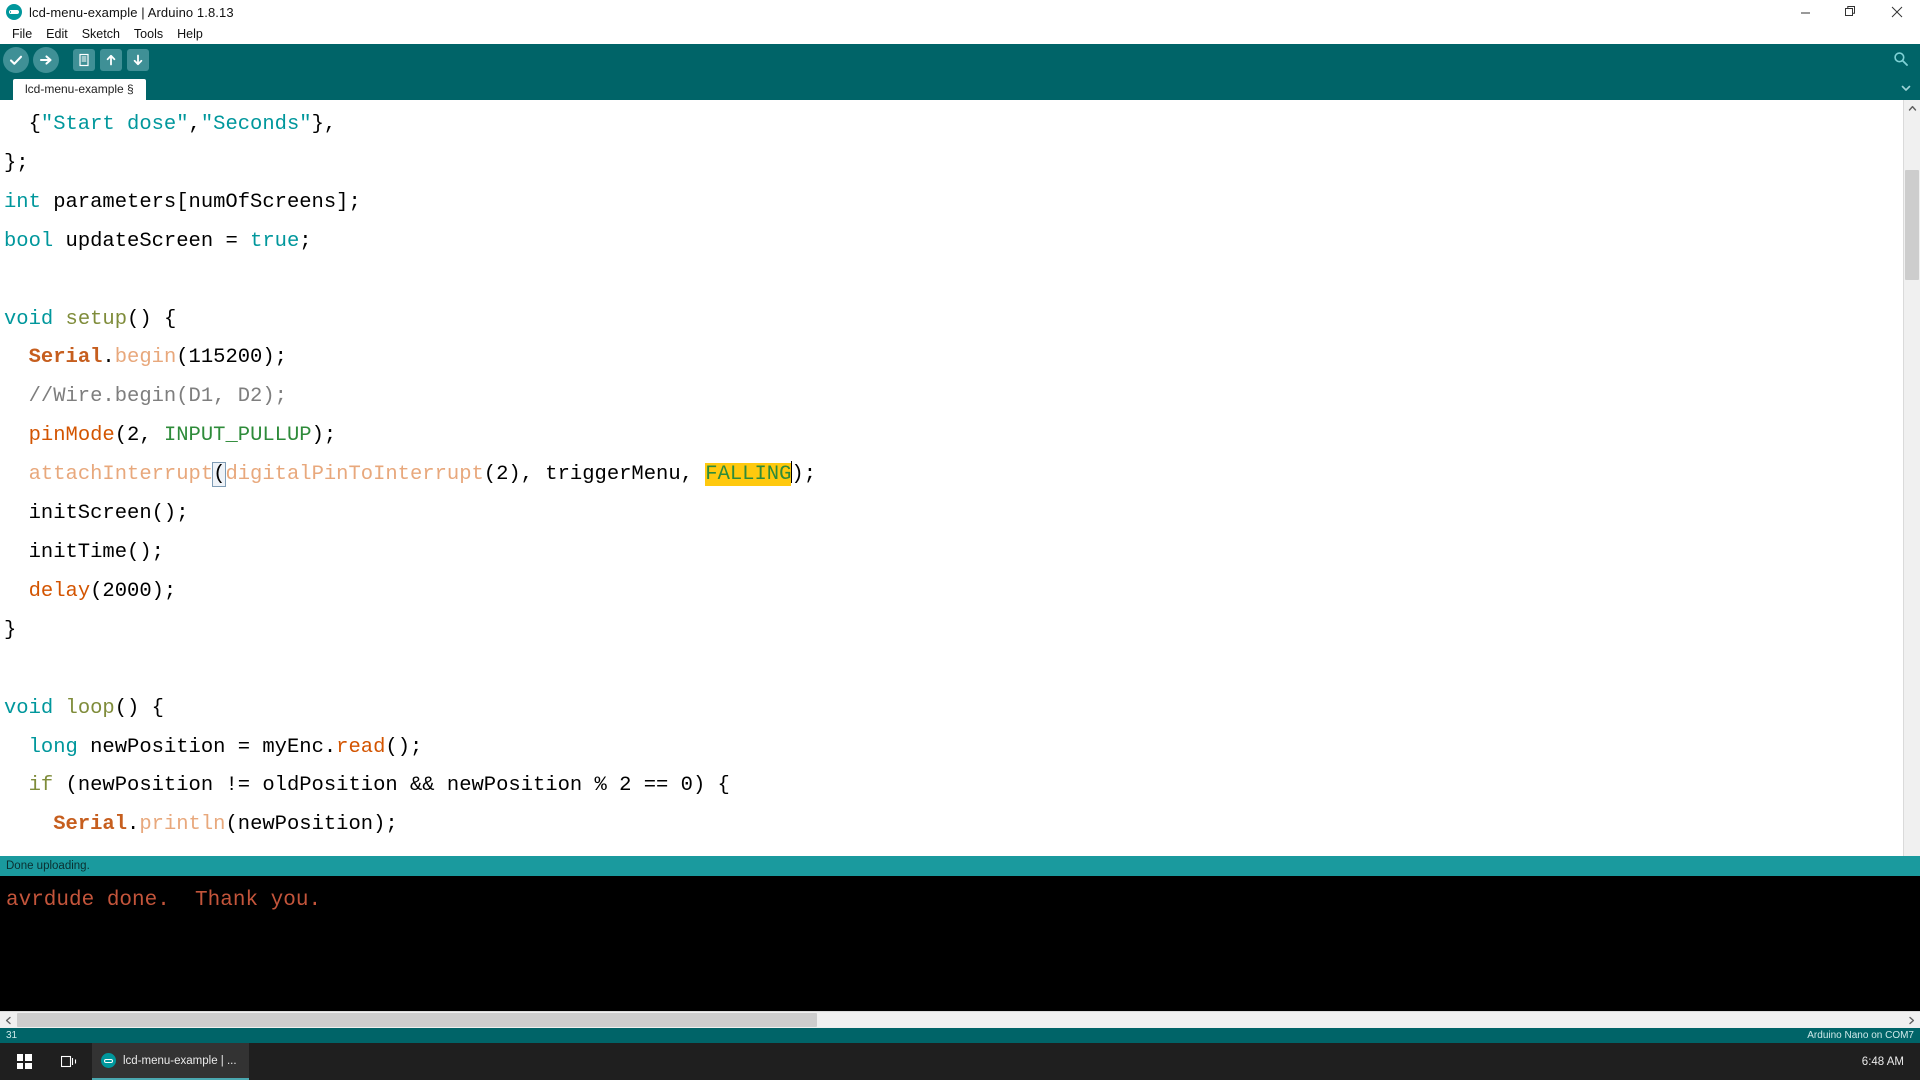 This screenshot has width=1920, height=1080. What do you see at coordinates (194, 124) in the screenshot?
I see `code-token: ,` at bounding box center [194, 124].